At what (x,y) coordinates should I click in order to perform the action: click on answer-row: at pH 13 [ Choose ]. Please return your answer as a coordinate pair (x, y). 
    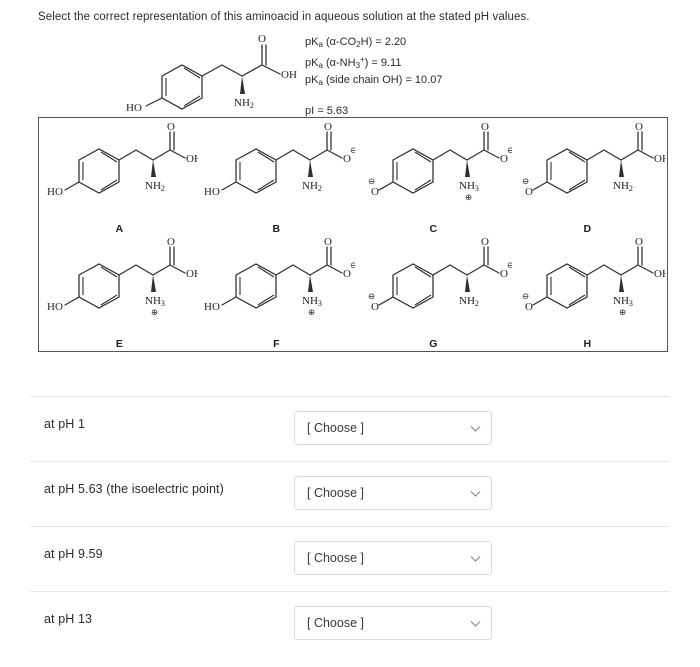
    Looking at the image, I should click on (350, 623).